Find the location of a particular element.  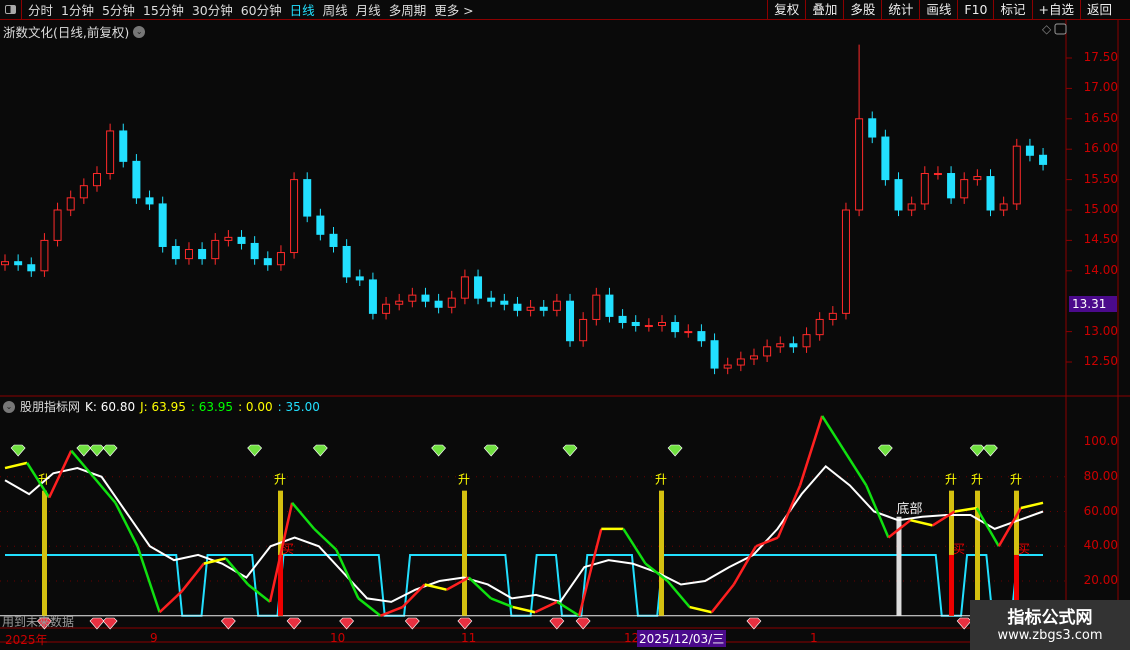

price-axis-label: 14.00 is located at coordinates (1100, 269).